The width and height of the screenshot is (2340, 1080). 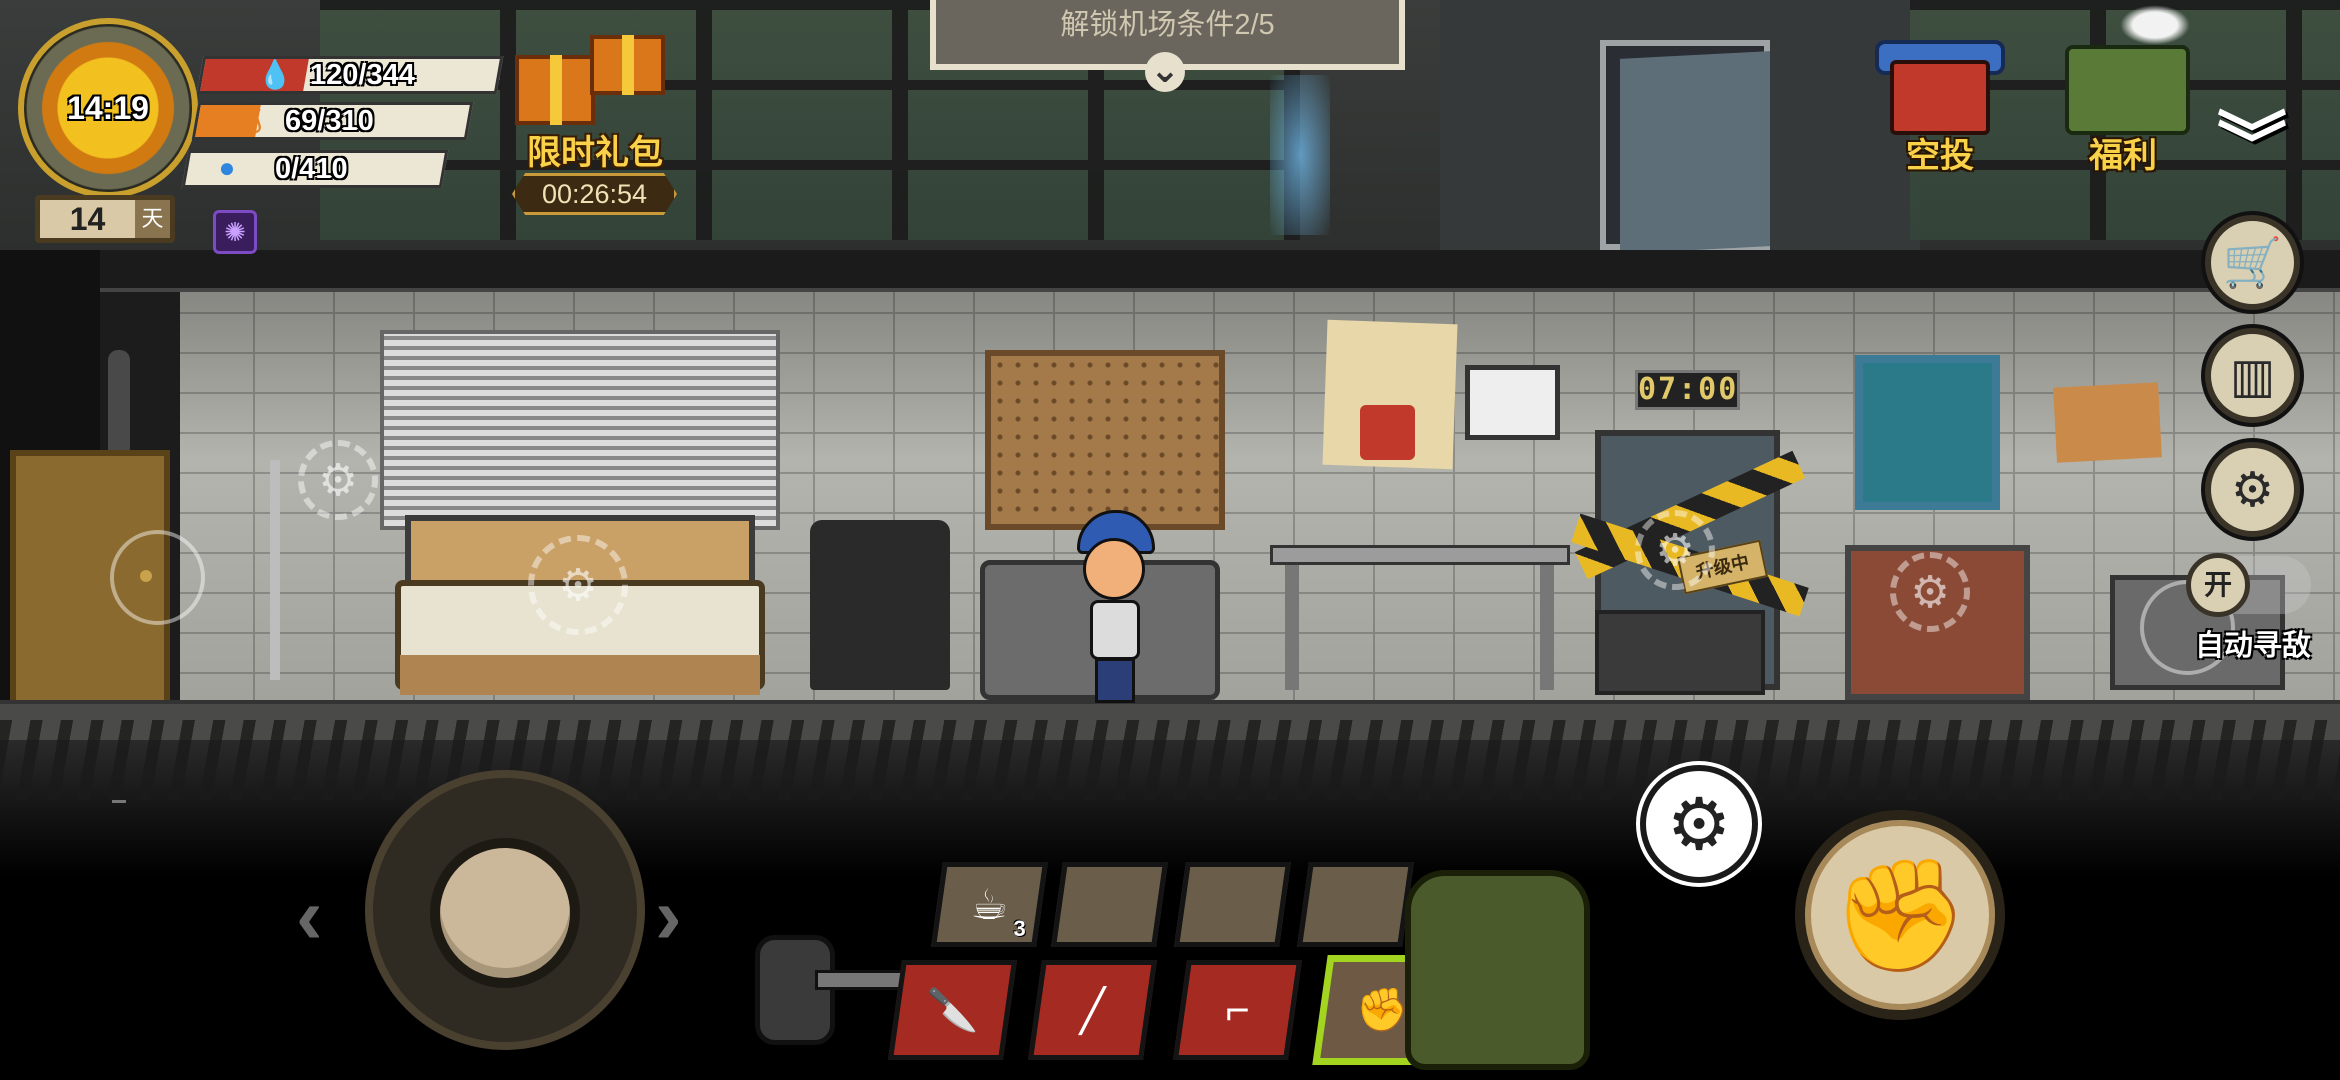 I want to click on gift-timer: 00:26:54, so click(x=594, y=194).